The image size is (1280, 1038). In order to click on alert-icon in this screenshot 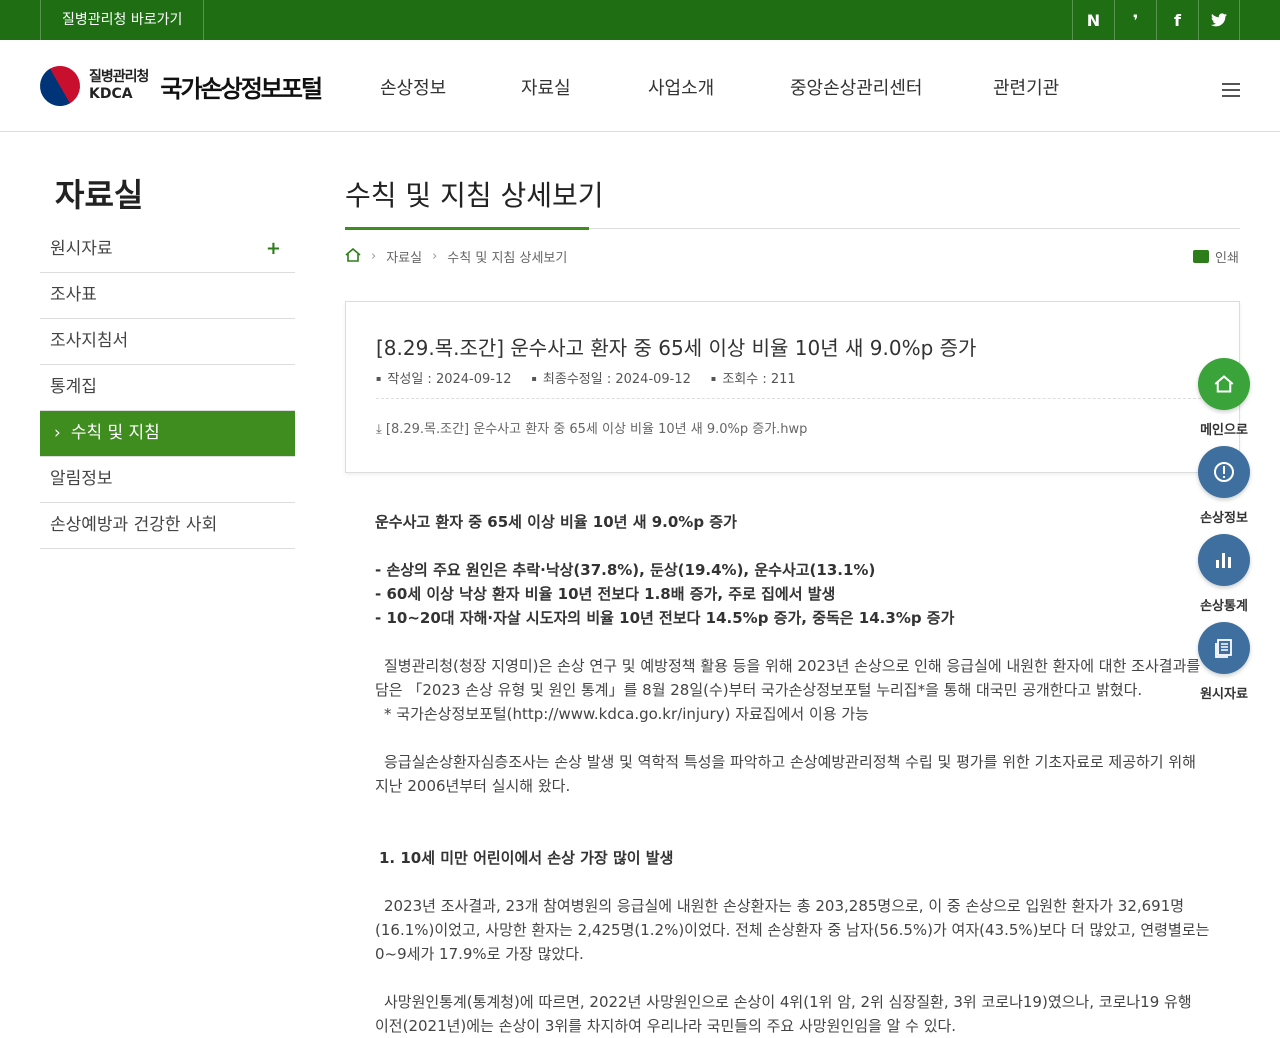, I will do `click(1224, 472)`.